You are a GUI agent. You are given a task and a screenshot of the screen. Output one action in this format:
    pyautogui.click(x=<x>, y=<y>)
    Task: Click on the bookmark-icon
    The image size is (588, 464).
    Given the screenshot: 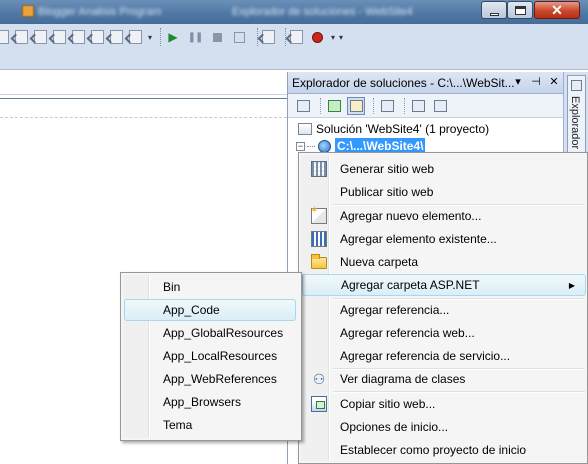 What is the action you would take?
    pyautogui.click(x=78, y=37)
    